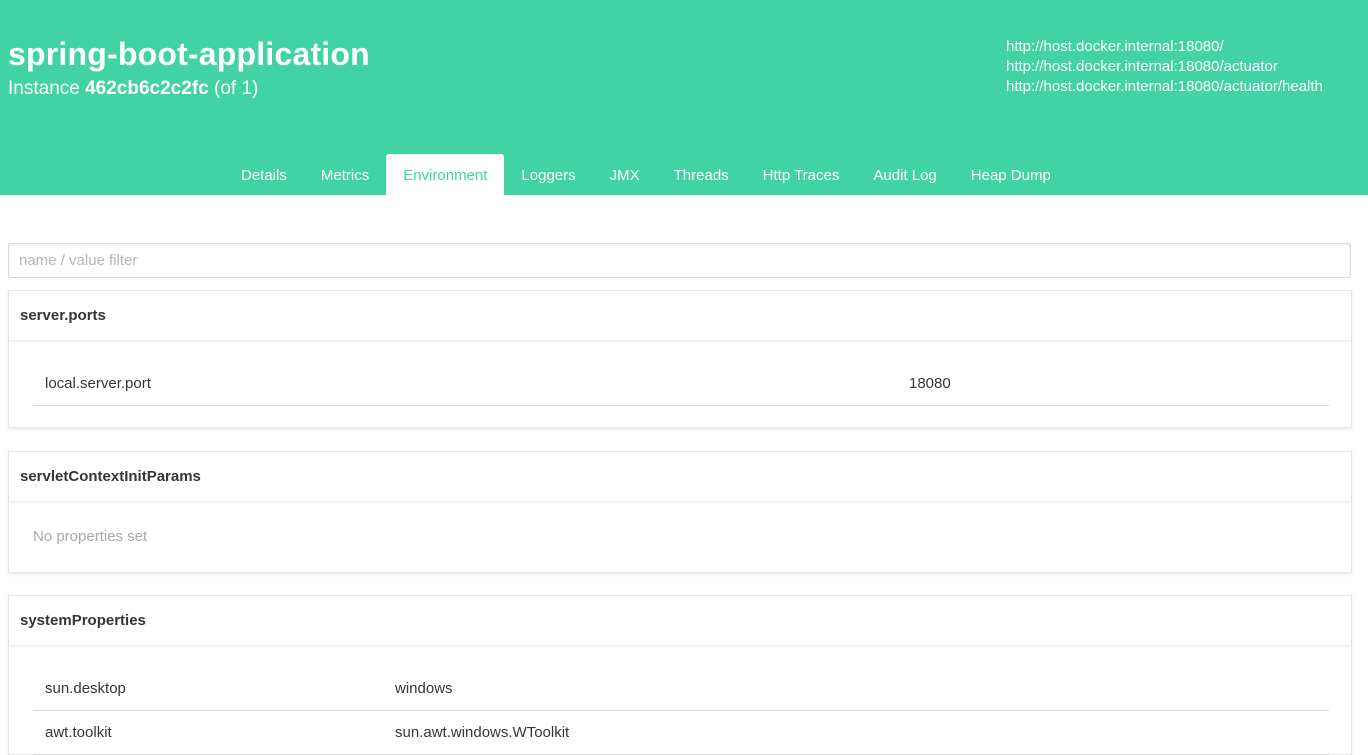 The image size is (1368, 755). Describe the element at coordinates (345, 174) in the screenshot. I see `tab-metrics: Metrics` at that location.